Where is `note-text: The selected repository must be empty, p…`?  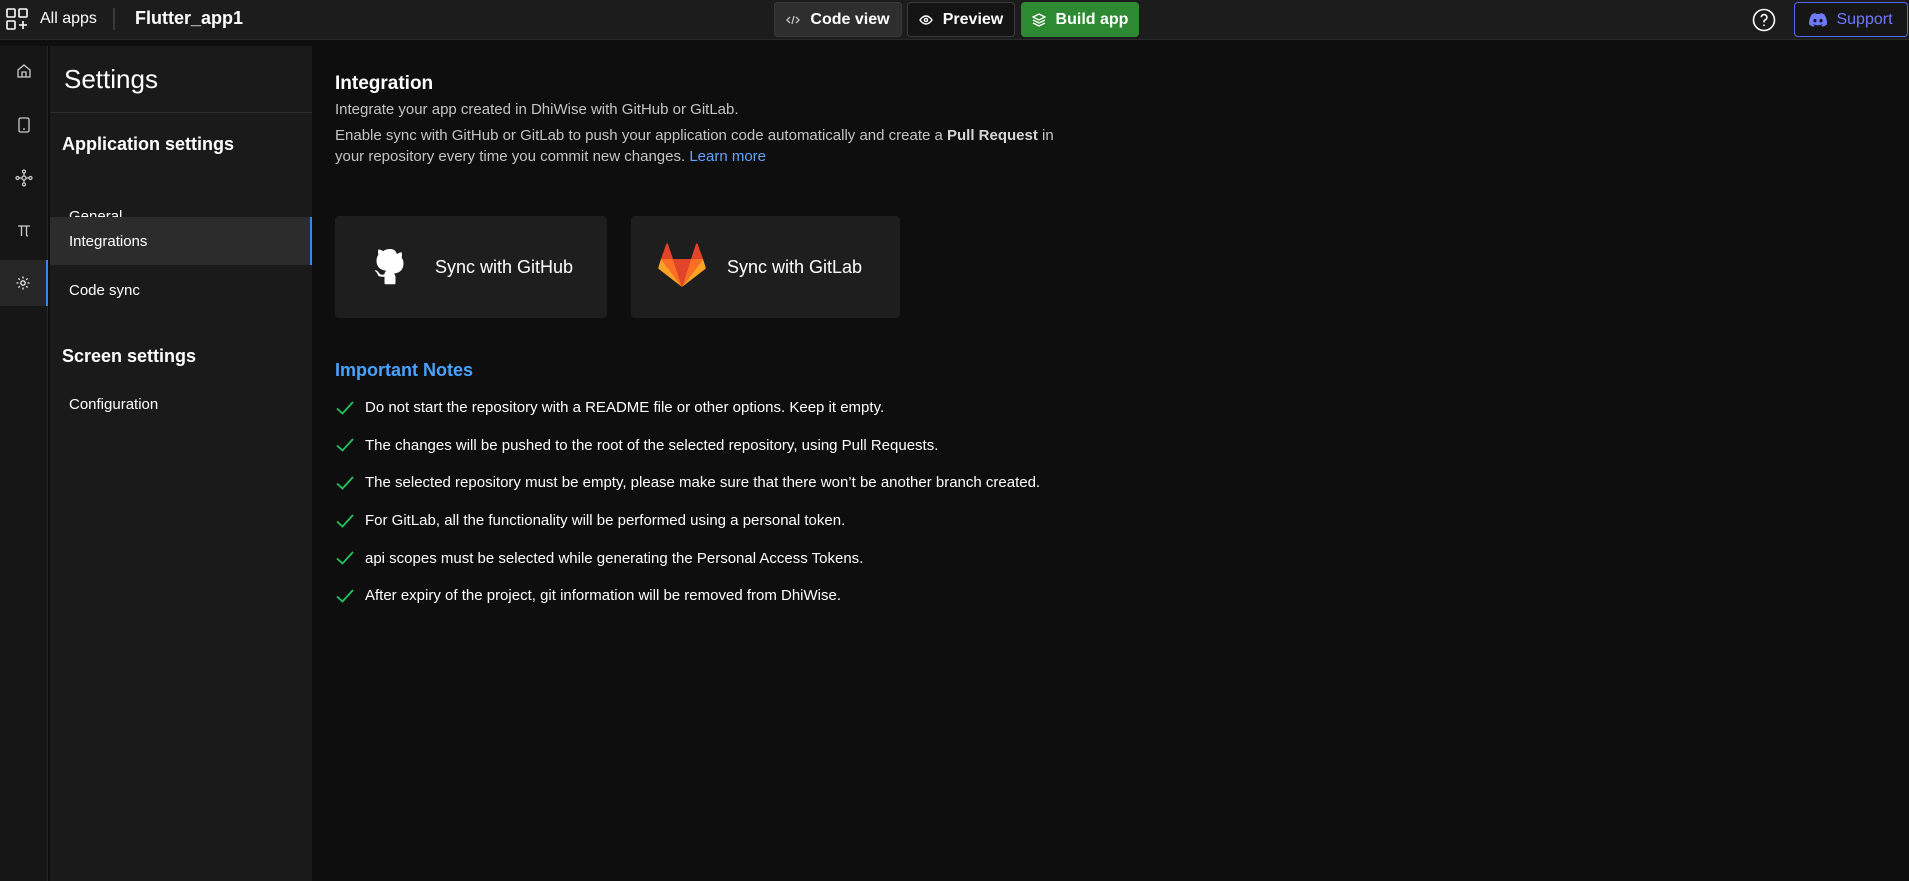 note-text: The selected repository must be empty, p… is located at coordinates (703, 483).